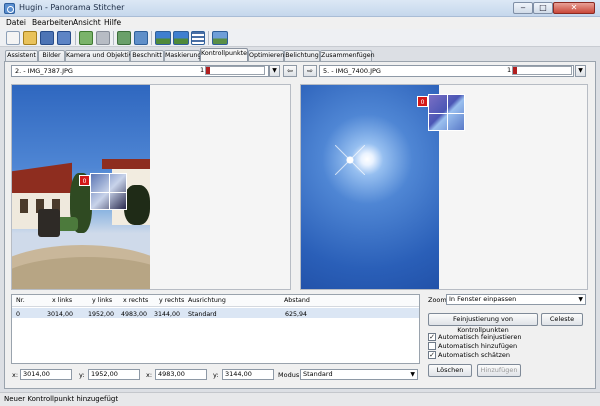 The width and height of the screenshot is (600, 406). I want to click on celeste-button: Celeste, so click(562, 319).